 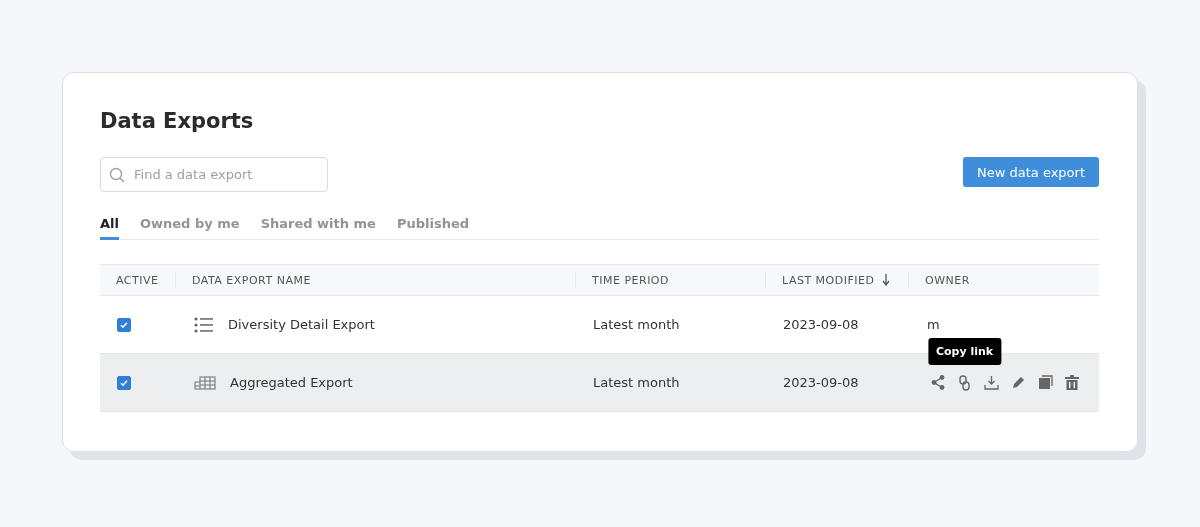 I want to click on filter-tab: Owned by me, so click(x=190, y=228).